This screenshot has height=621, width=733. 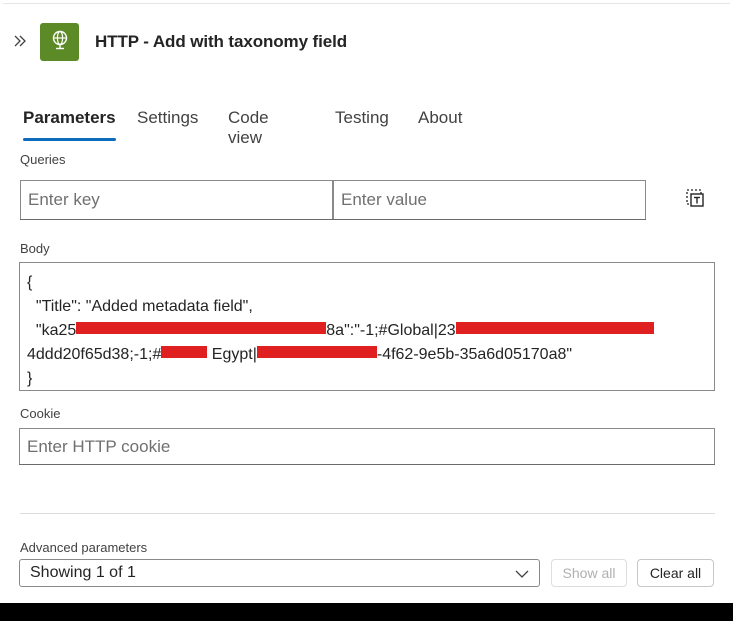 What do you see at coordinates (248, 126) in the screenshot?
I see `tab-code-view: Code view` at bounding box center [248, 126].